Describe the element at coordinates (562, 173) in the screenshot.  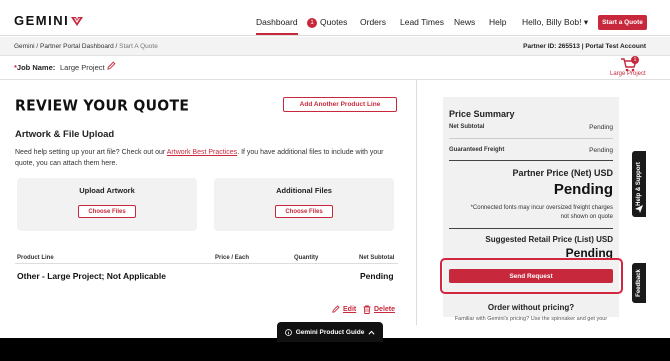
I see `partner-price-label: Partner Price (Net) USD` at that location.